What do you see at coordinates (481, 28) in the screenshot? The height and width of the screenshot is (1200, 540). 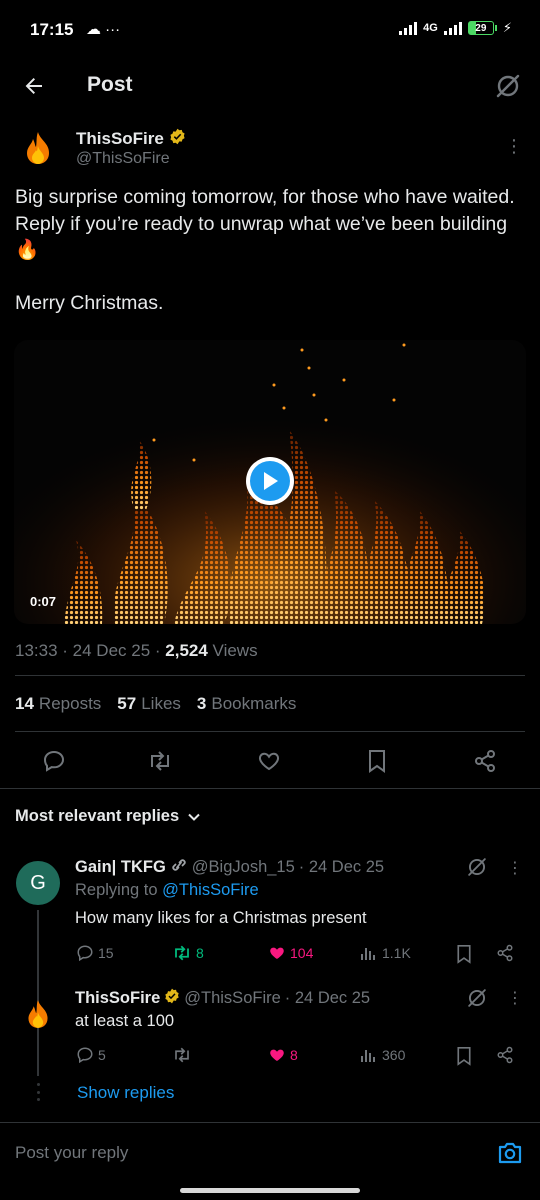 I see `battery-level: 29` at bounding box center [481, 28].